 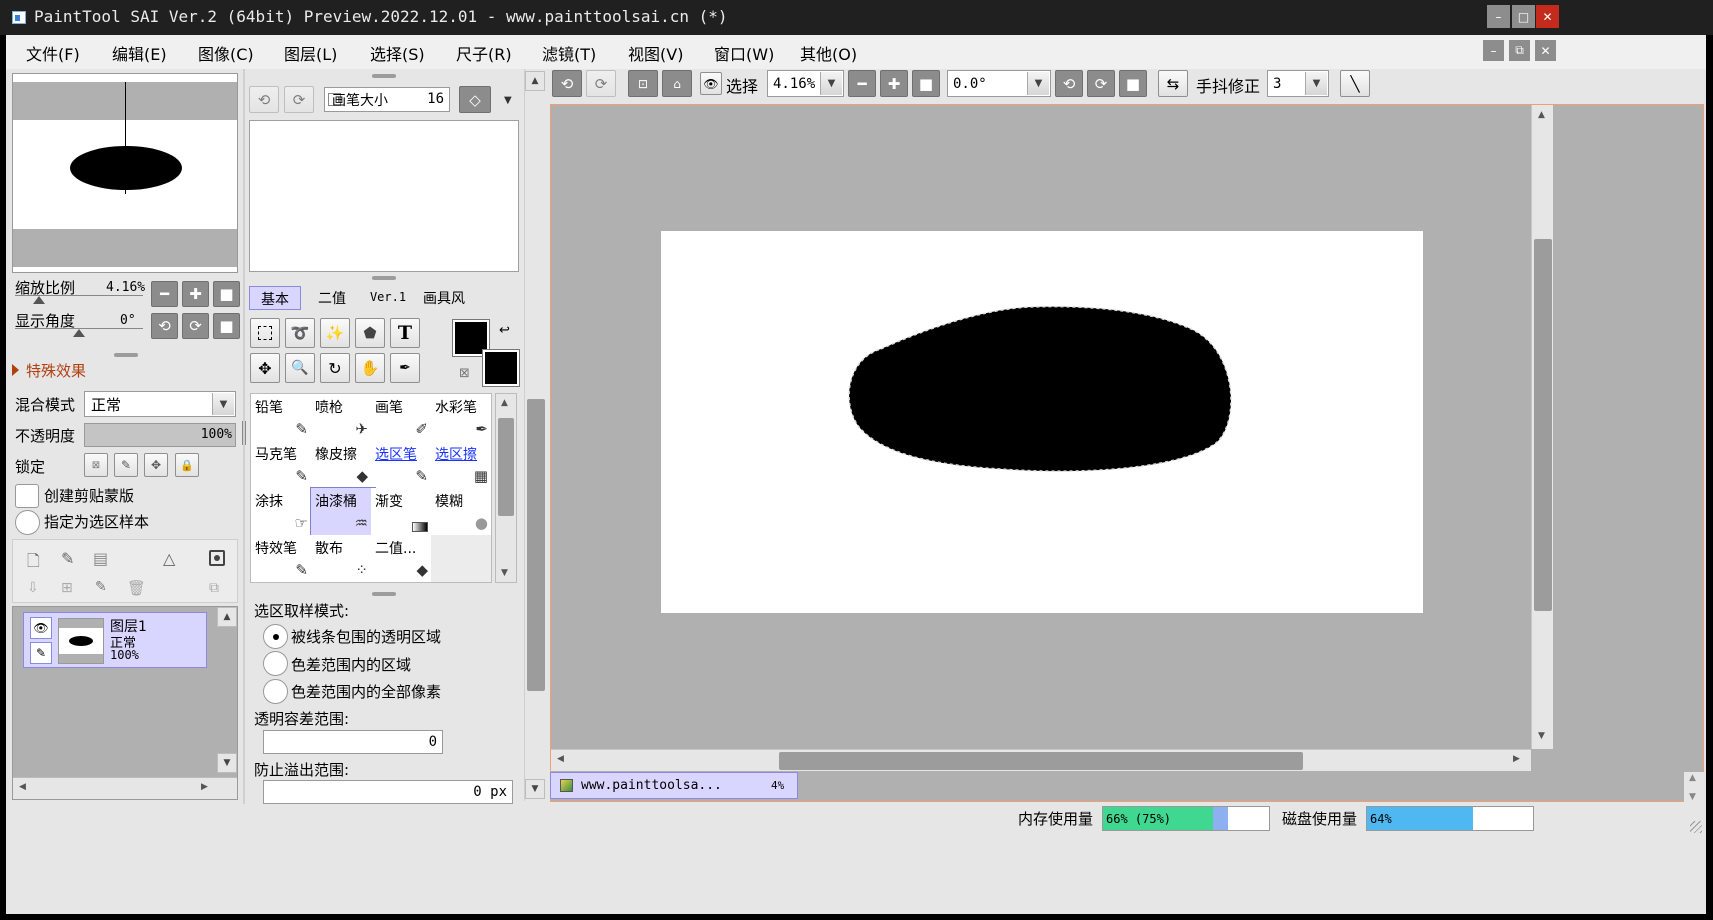 I want to click on menu-ruler: 尺子(R), so click(x=484, y=53).